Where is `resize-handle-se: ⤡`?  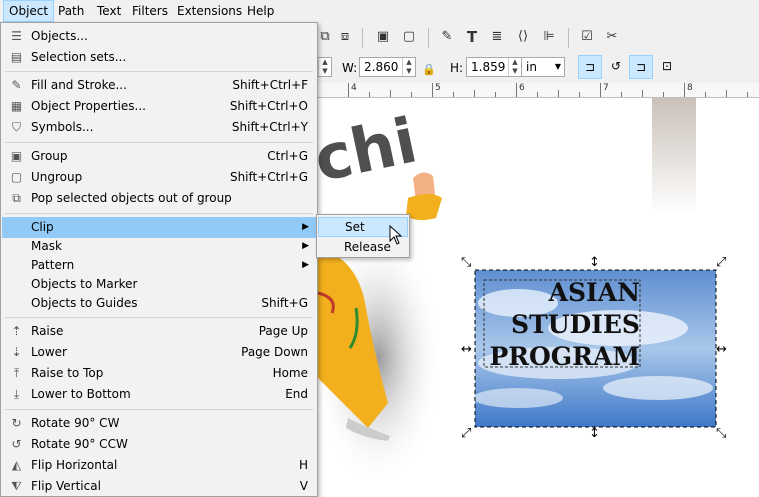 resize-handle-se: ⤡ is located at coordinates (721, 433).